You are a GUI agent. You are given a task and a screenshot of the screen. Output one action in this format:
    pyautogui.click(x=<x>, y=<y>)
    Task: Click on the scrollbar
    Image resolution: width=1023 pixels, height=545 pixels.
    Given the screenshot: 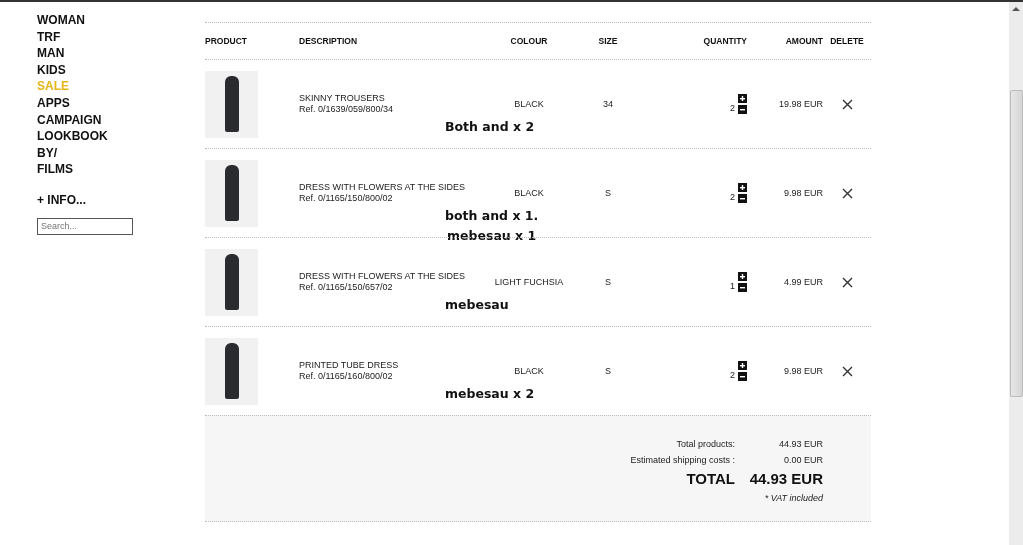 What is the action you would take?
    pyautogui.click(x=1016, y=273)
    